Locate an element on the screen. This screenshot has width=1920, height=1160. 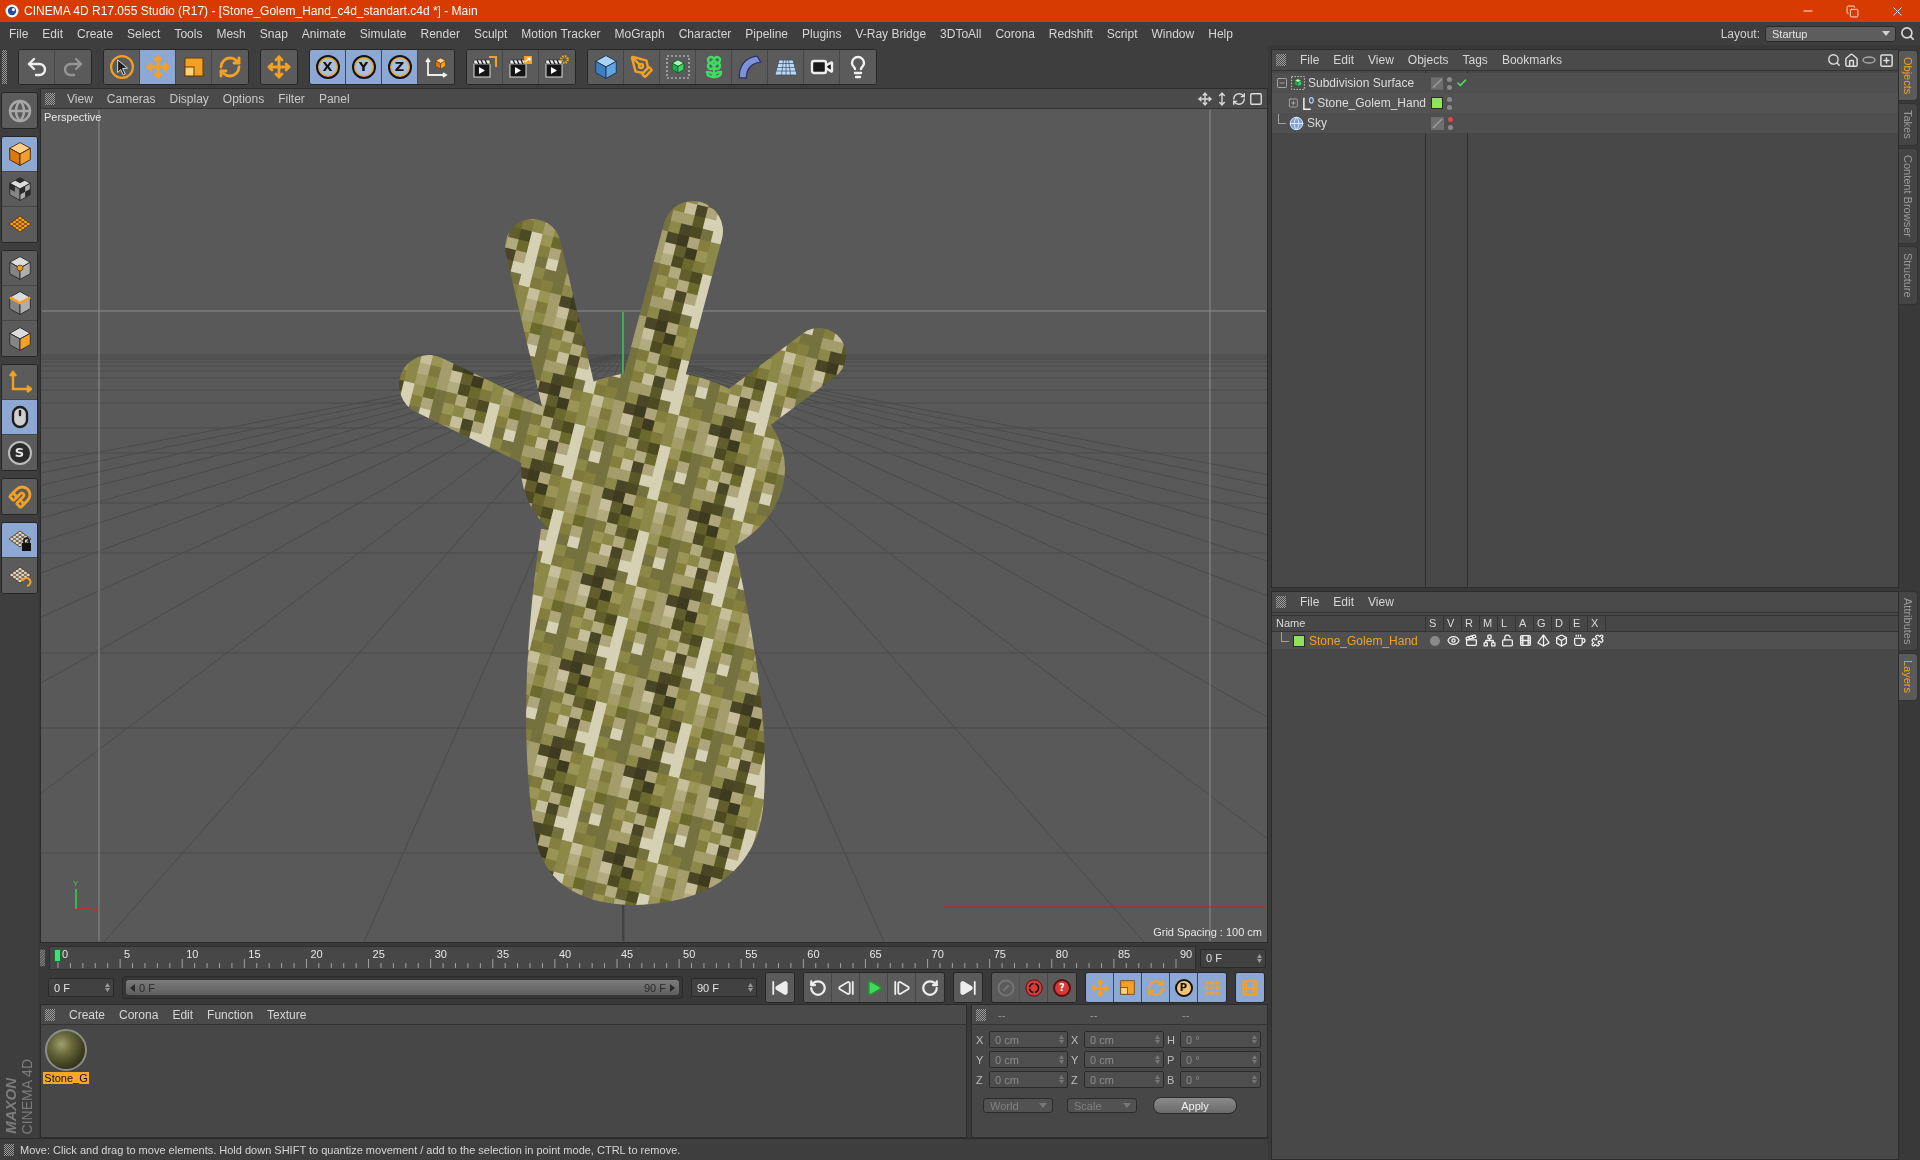
plus-square-icon is located at coordinates (1886, 60).